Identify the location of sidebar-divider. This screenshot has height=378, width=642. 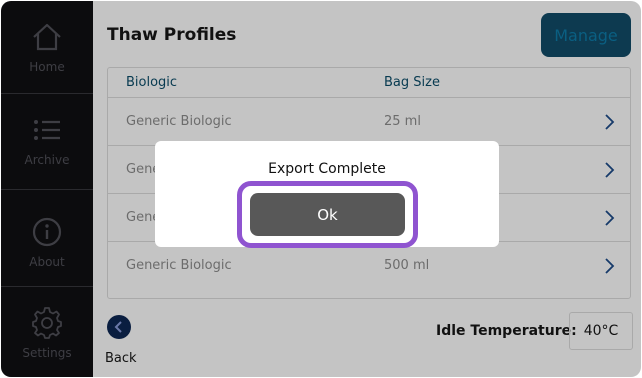
(47, 189).